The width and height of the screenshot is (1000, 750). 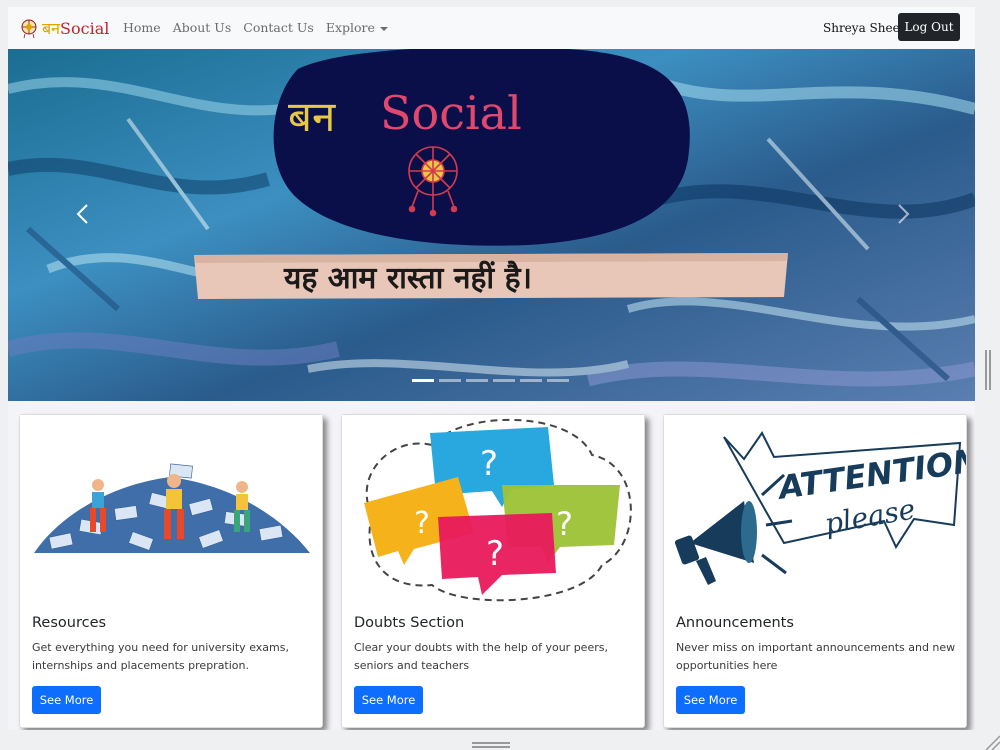 I want to click on announcements-illustration: ATTENTION please, so click(x=815, y=511).